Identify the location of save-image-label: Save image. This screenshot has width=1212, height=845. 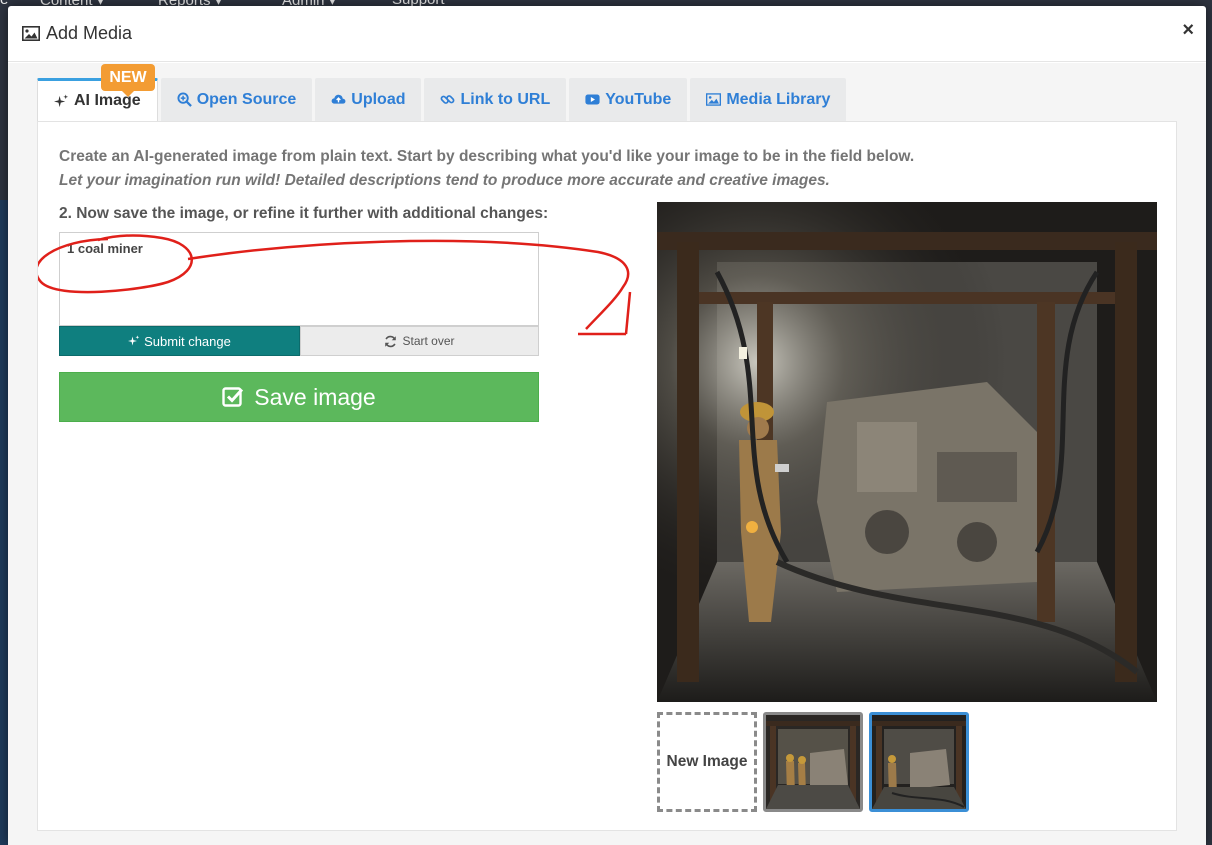
(315, 396).